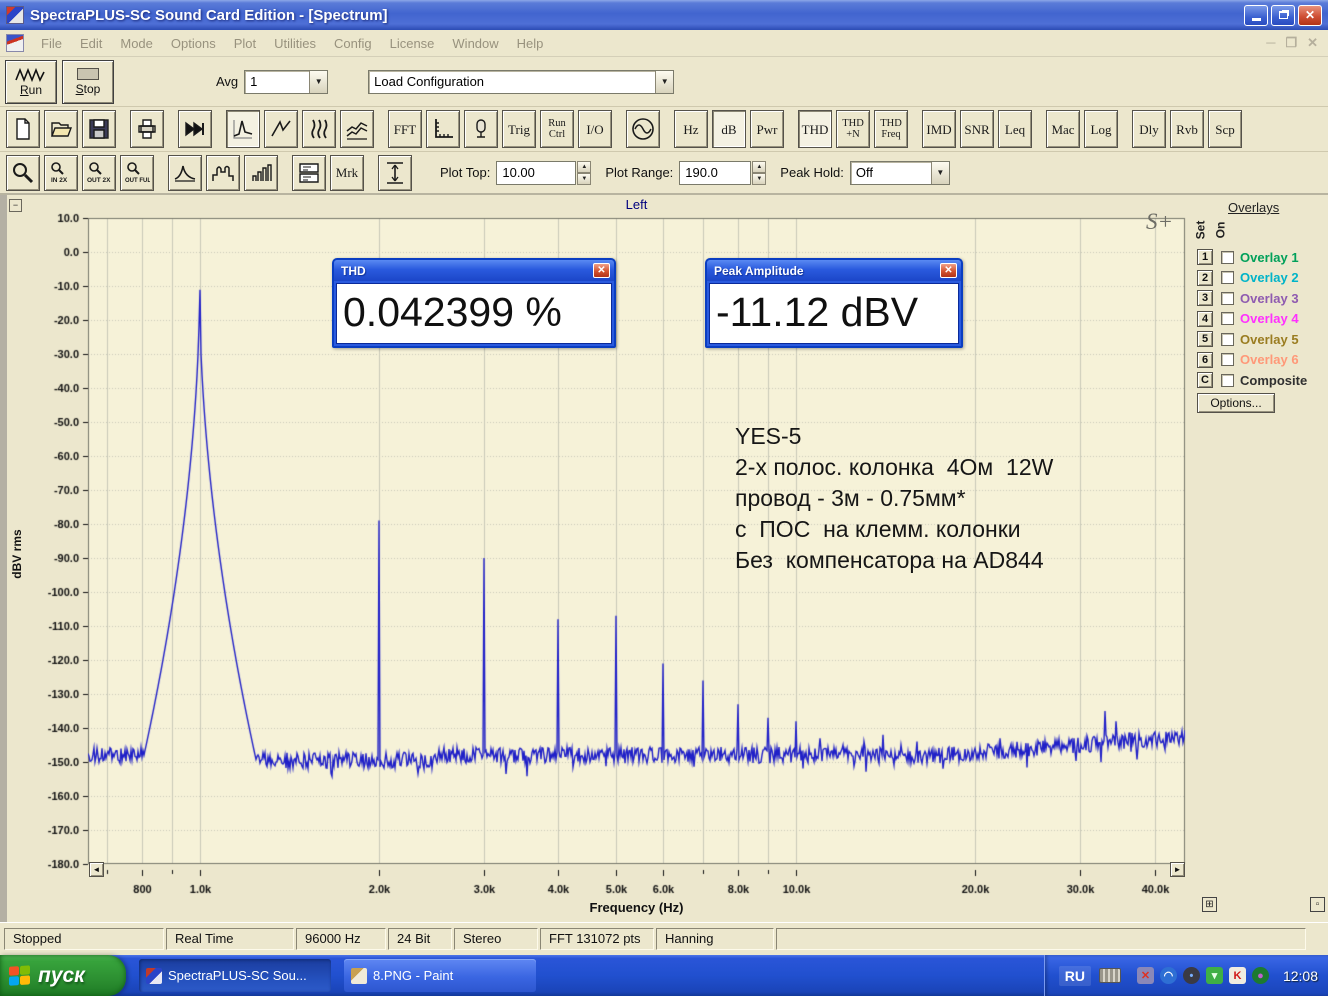  I want to click on overlay-set-button-C: C, so click(1205, 380).